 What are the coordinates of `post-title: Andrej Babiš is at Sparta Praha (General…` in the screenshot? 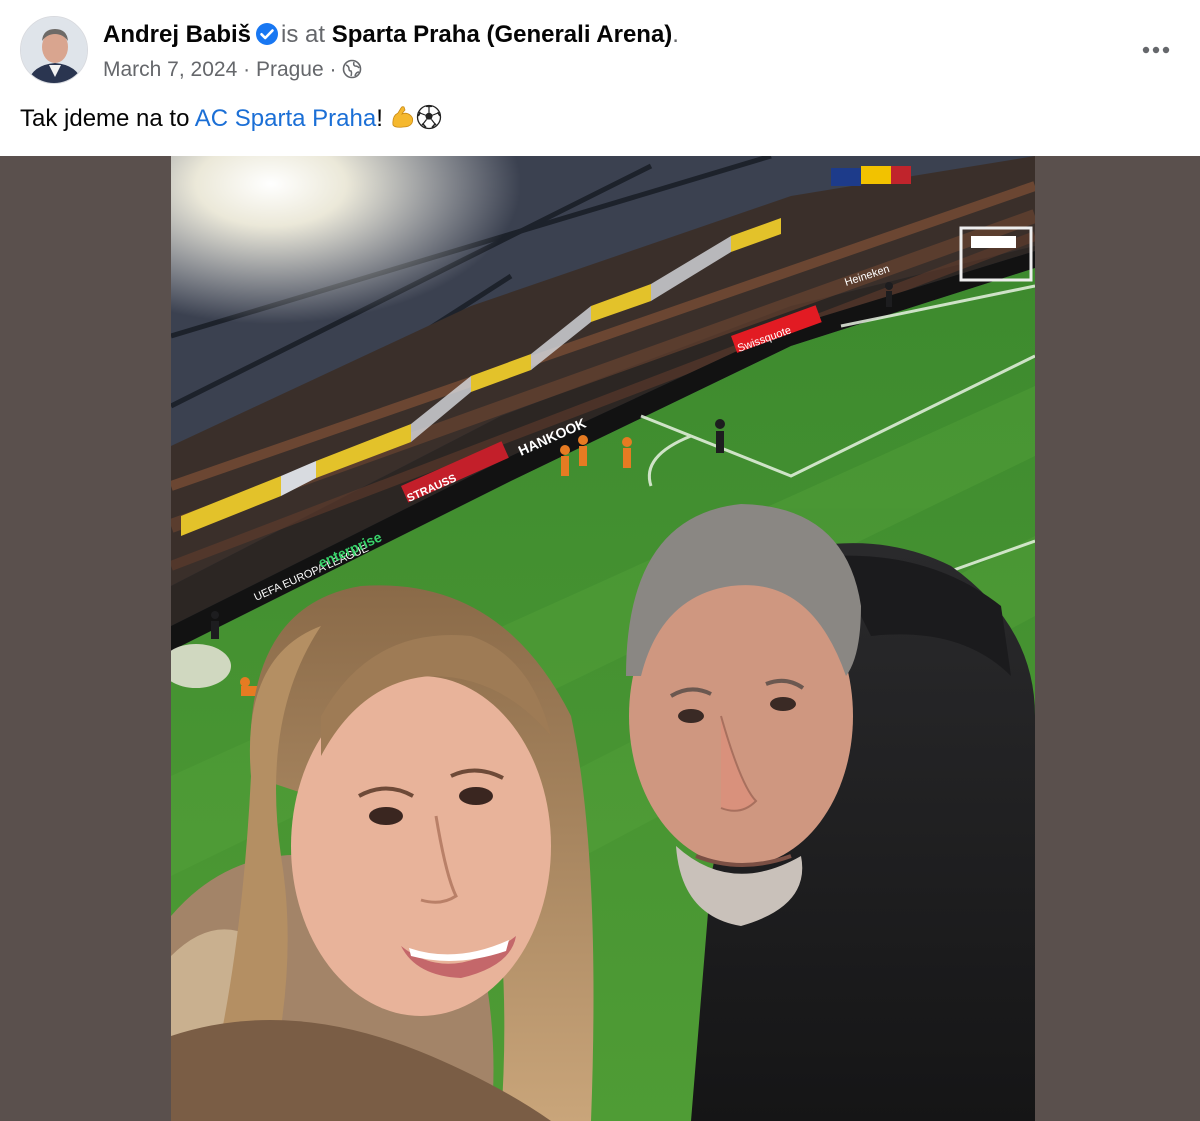 It's located at (391, 35).